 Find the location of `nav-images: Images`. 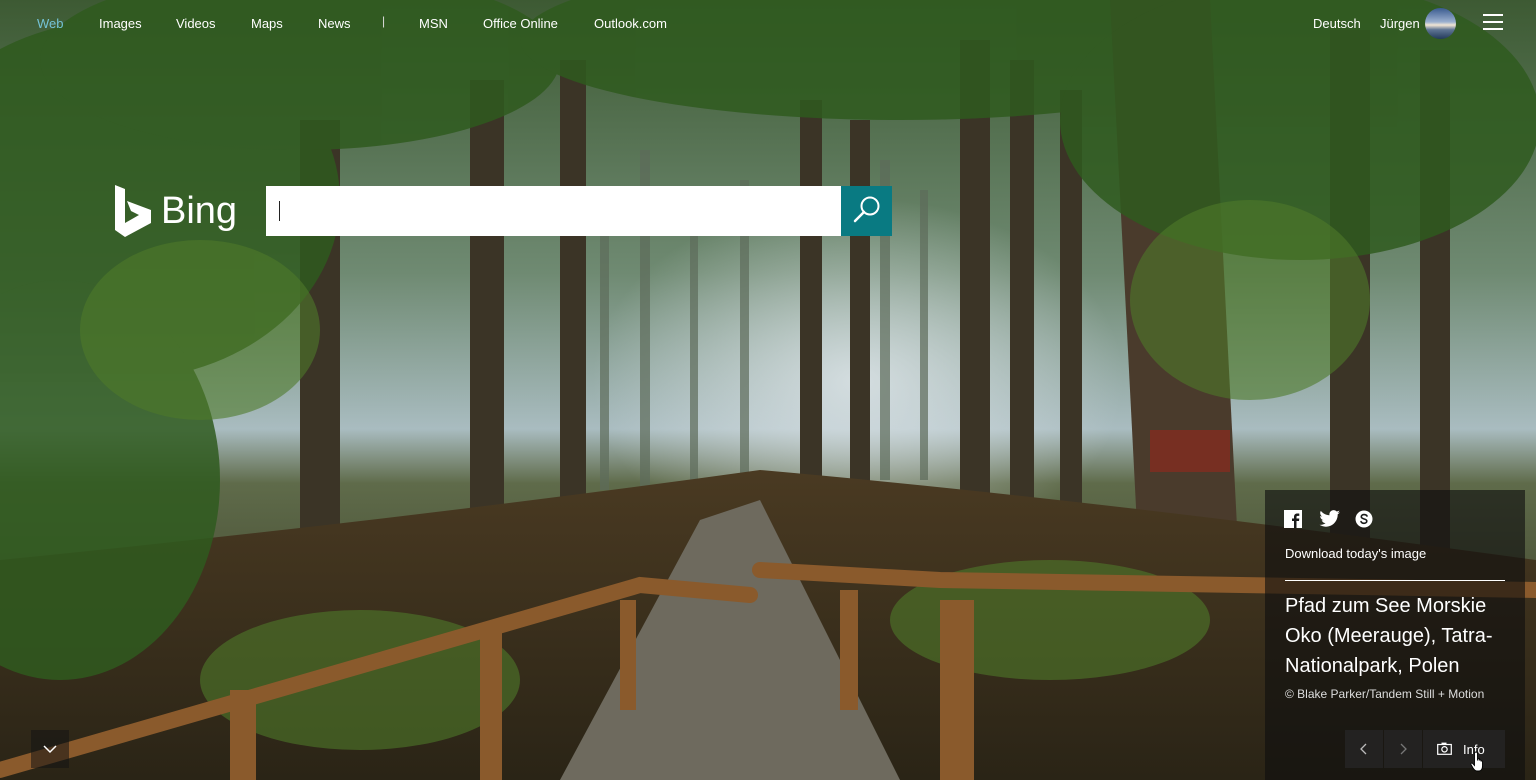

nav-images: Images is located at coordinates (120, 23).